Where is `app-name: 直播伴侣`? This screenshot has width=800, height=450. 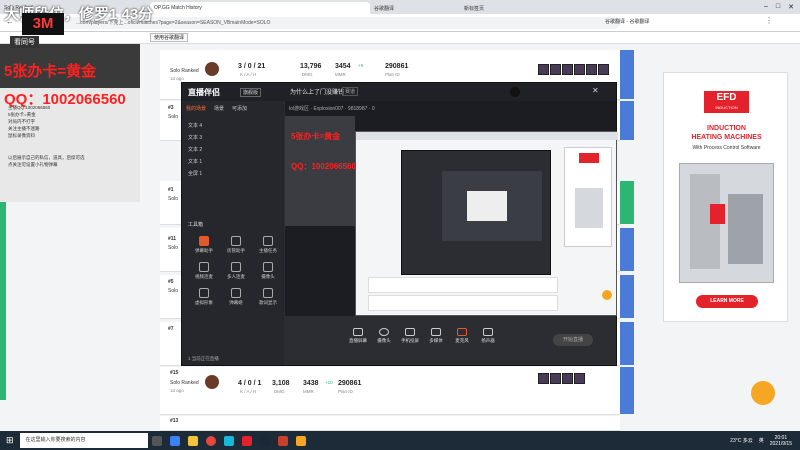 app-name: 直播伴侣 is located at coordinates (204, 92).